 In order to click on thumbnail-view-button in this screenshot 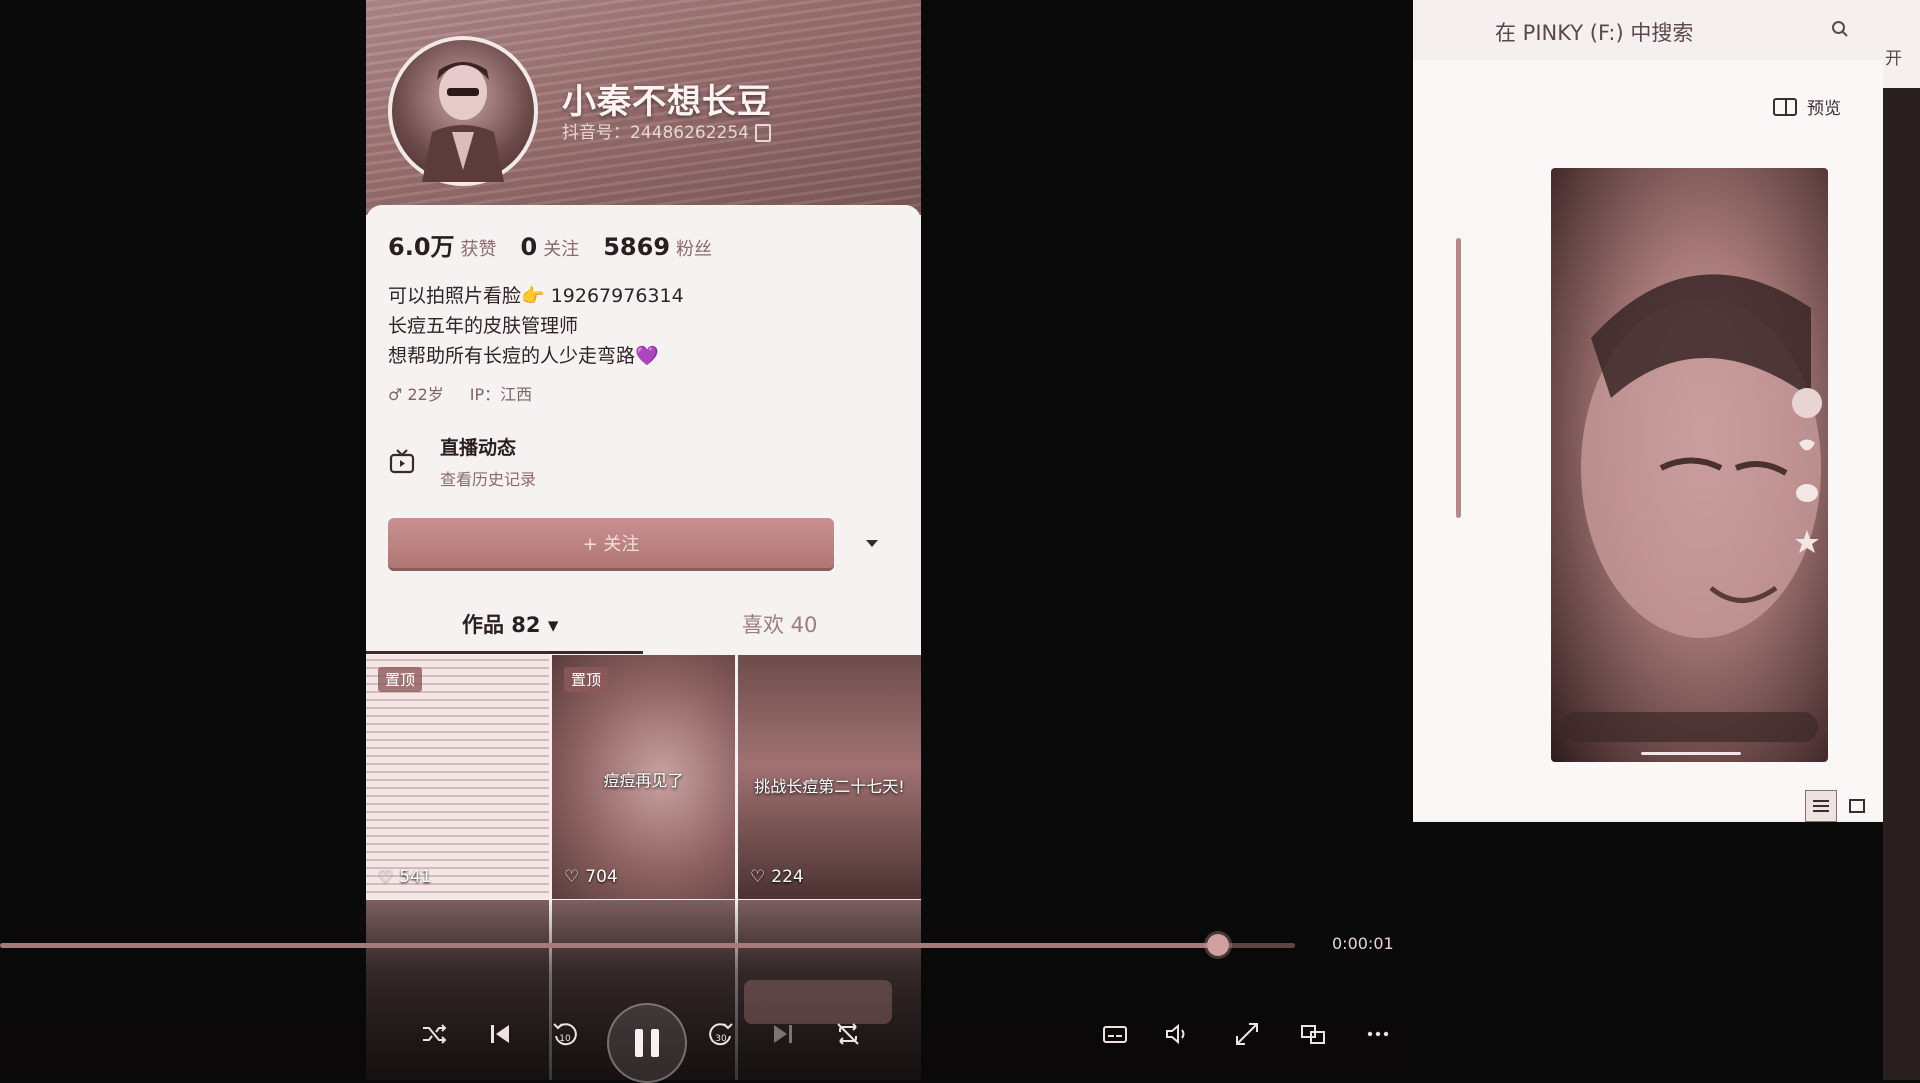, I will do `click(1857, 806)`.